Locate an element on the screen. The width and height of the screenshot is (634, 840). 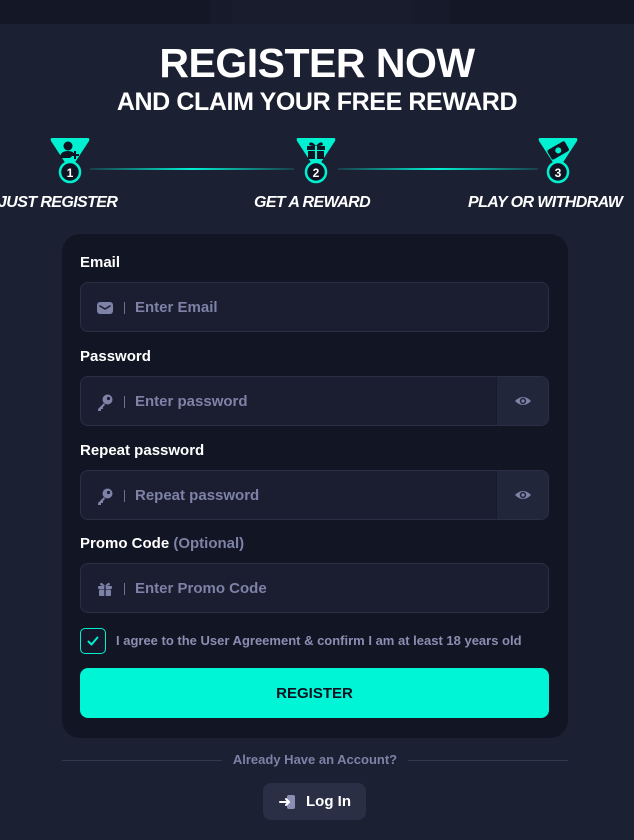
login-divider: Already Have an Account? is located at coordinates (315, 760).